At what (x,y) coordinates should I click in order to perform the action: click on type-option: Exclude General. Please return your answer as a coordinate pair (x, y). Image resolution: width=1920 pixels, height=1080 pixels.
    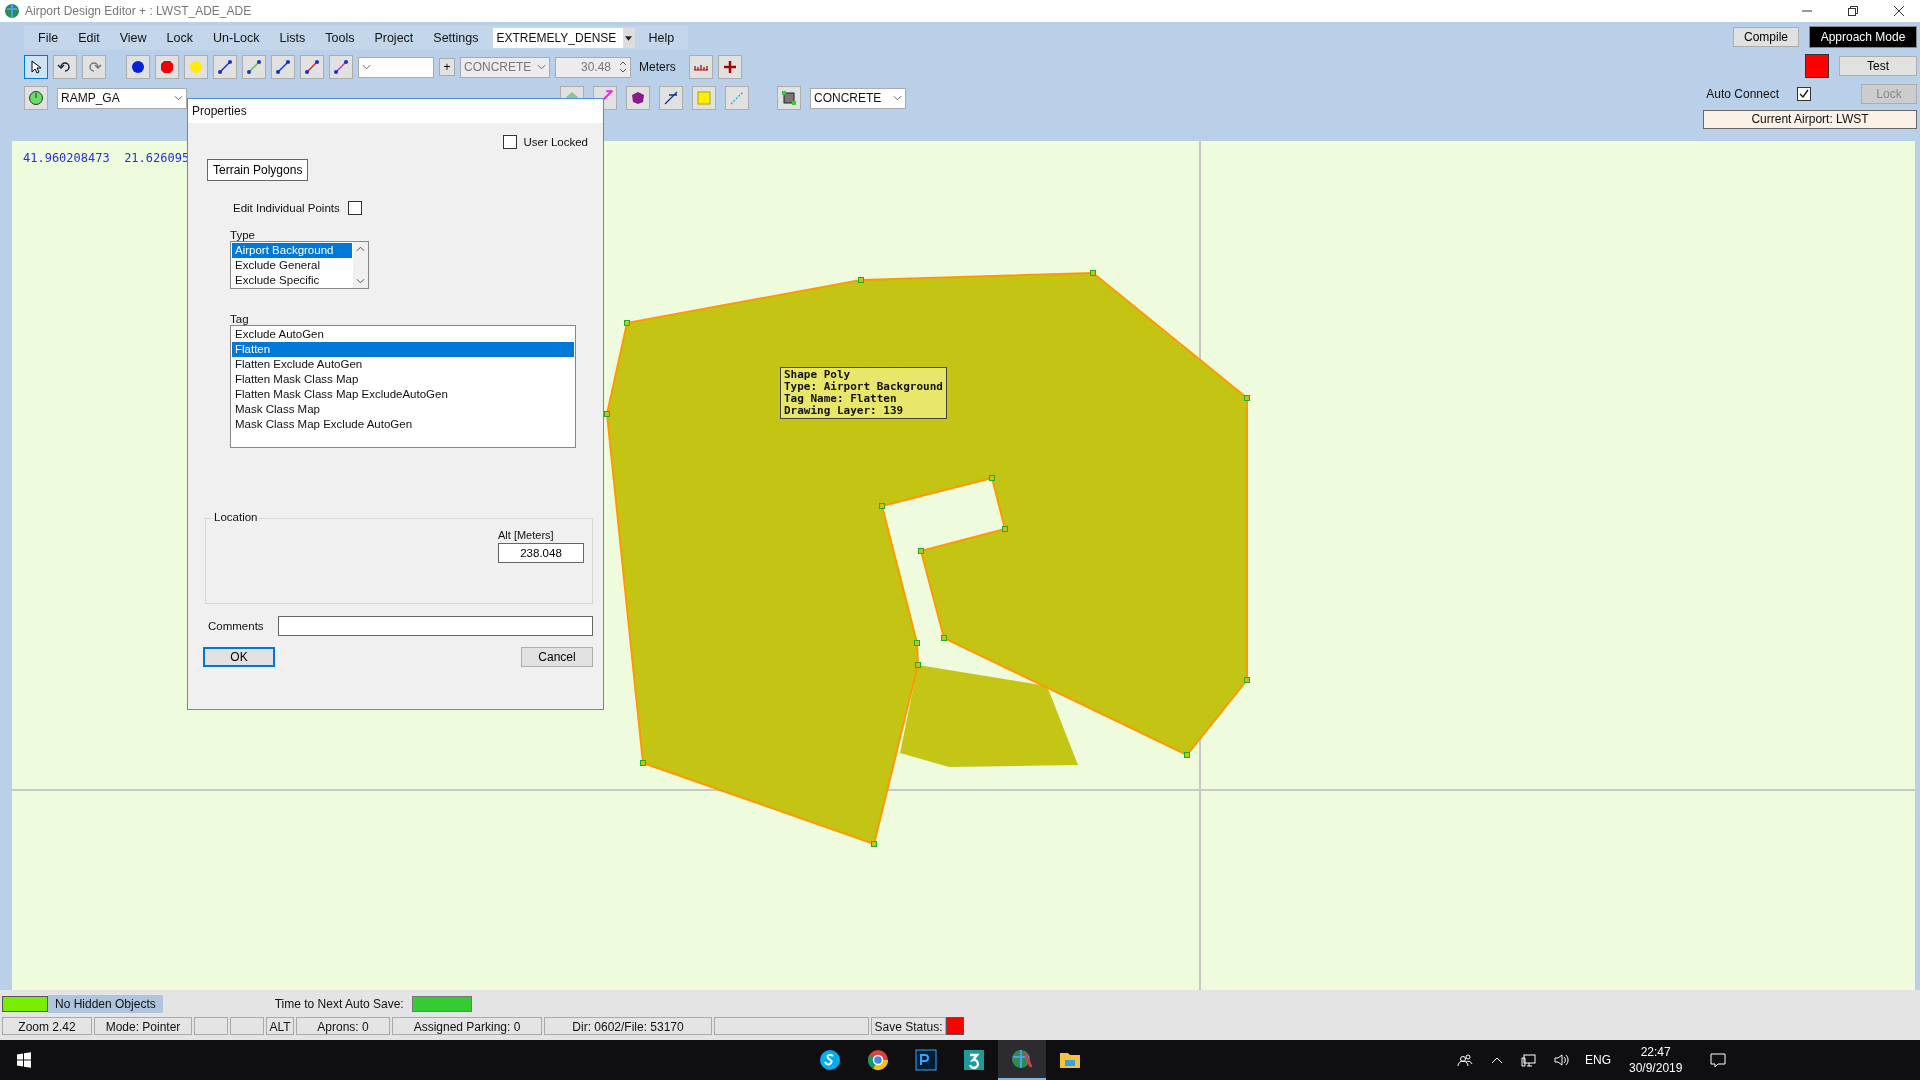
    Looking at the image, I should click on (292, 265).